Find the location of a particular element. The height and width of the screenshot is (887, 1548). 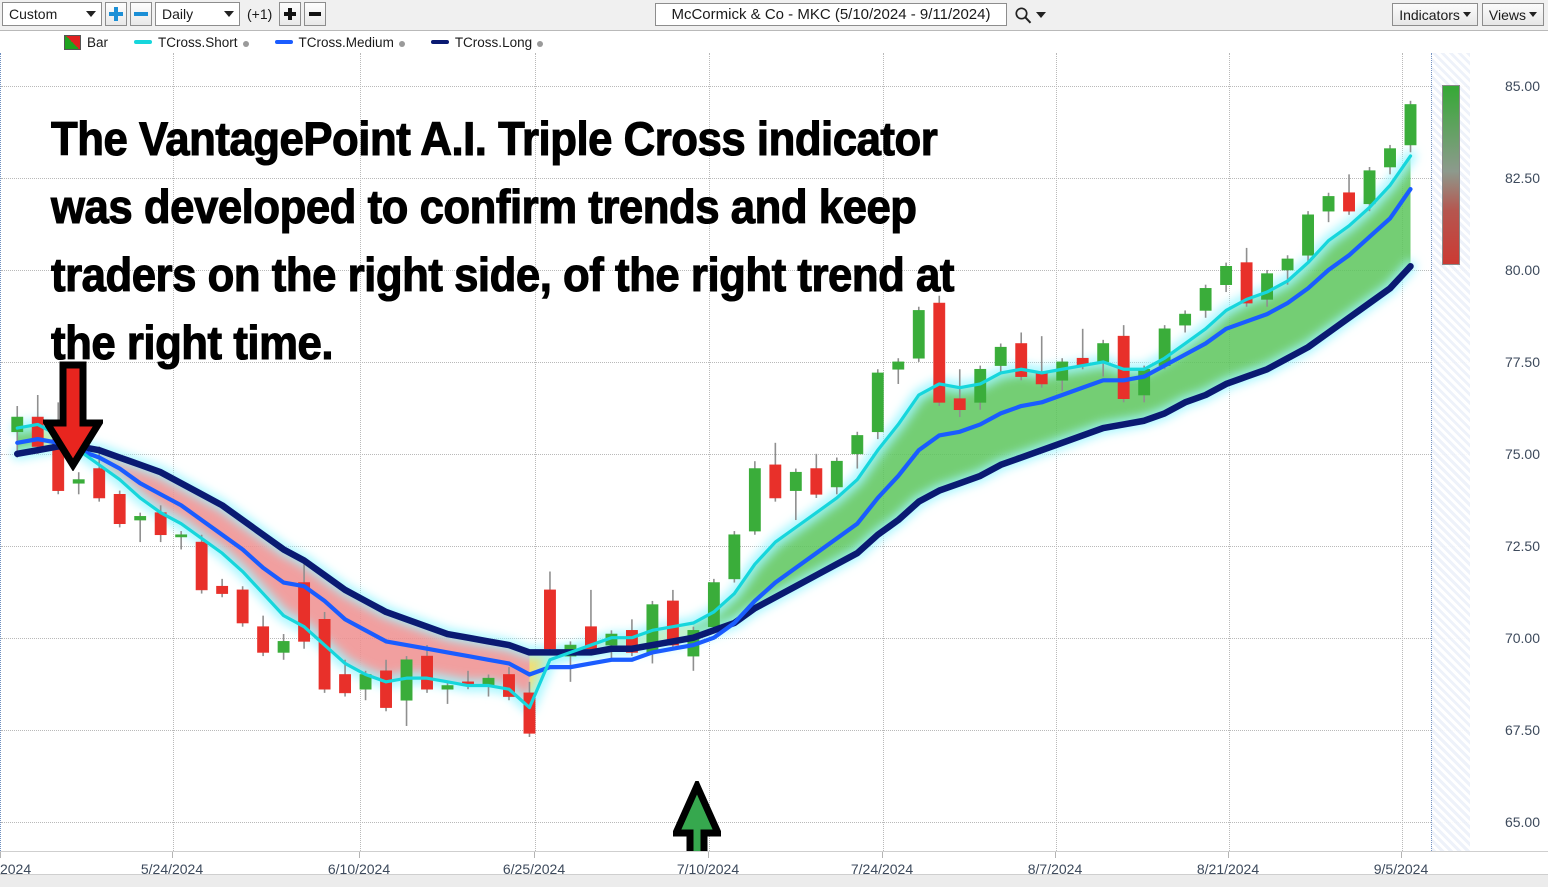

search-dropdown-caret-icon is located at coordinates (1041, 15).